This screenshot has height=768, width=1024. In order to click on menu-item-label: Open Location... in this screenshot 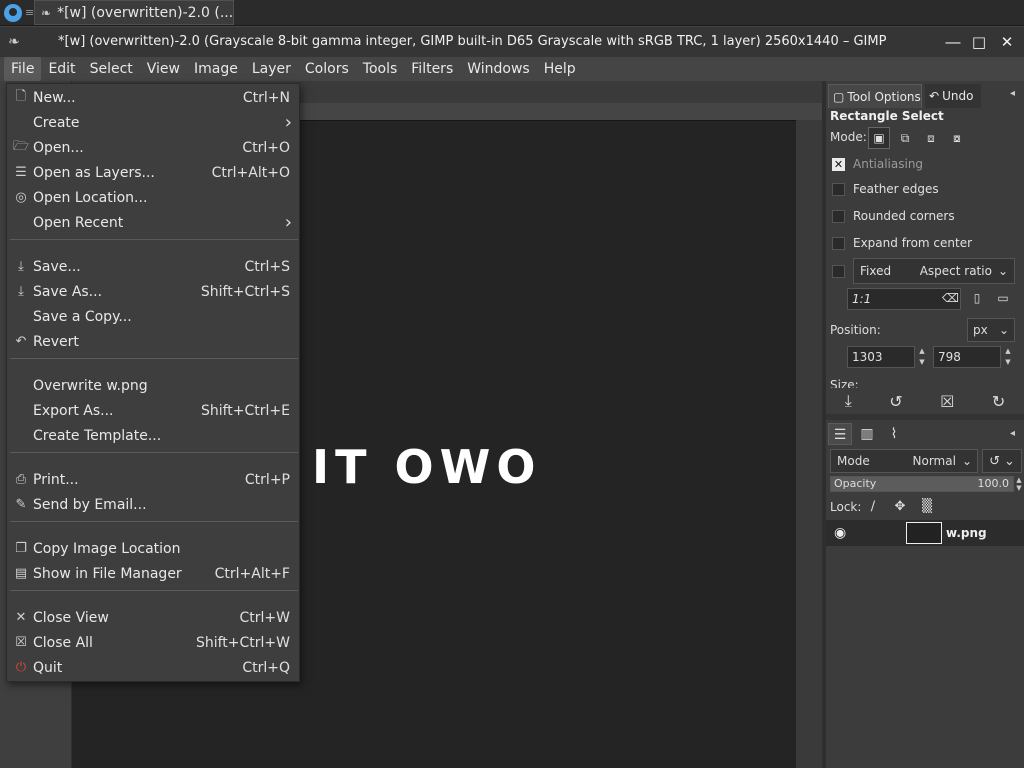, I will do `click(90, 197)`.